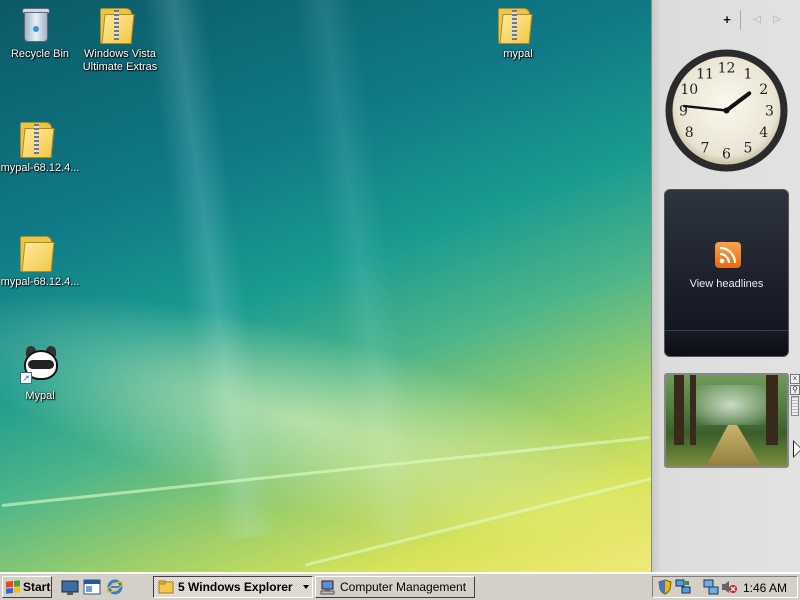  Describe the element at coordinates (748, 149) in the screenshot. I see `clock-numeral: 5` at that location.